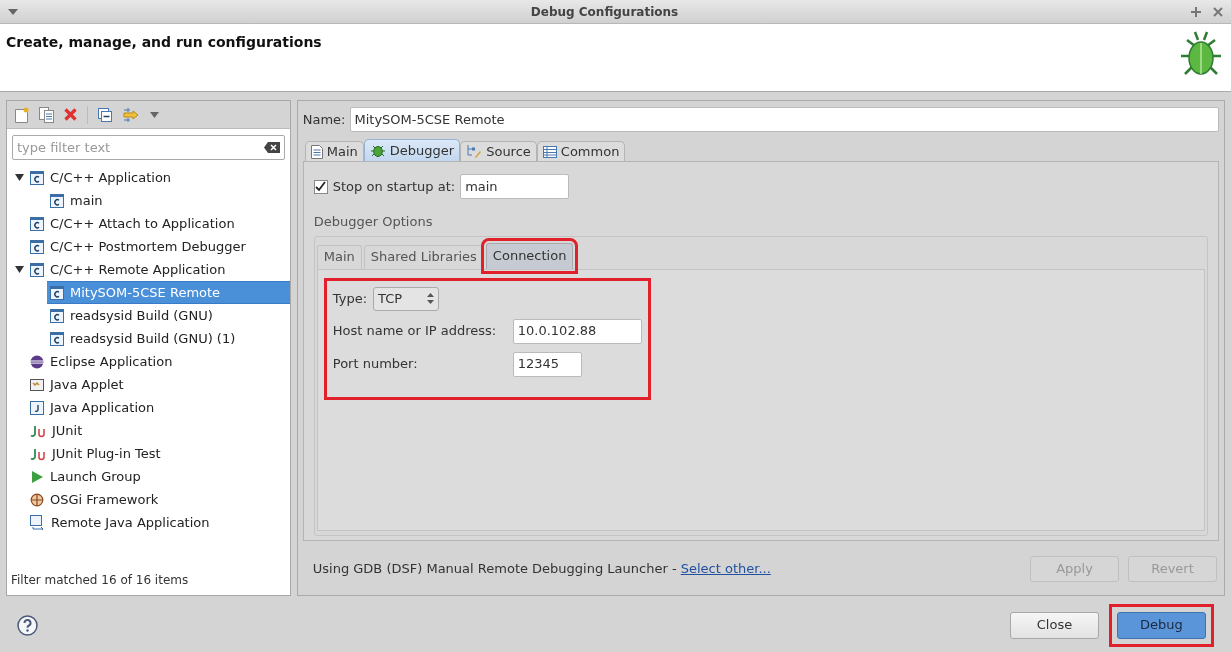 This screenshot has height=652, width=1231. What do you see at coordinates (1054, 625) in the screenshot?
I see `dialog-button: Close` at bounding box center [1054, 625].